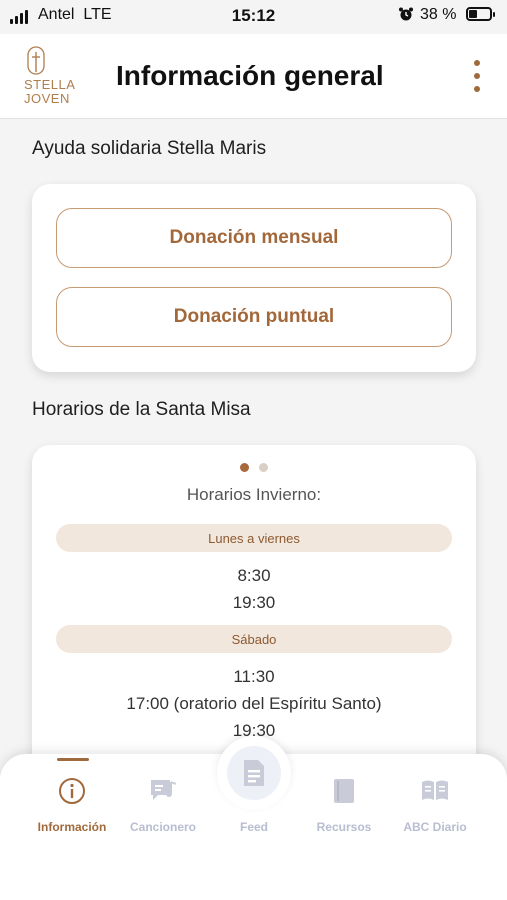  I want to click on book-icon, so click(344, 791).